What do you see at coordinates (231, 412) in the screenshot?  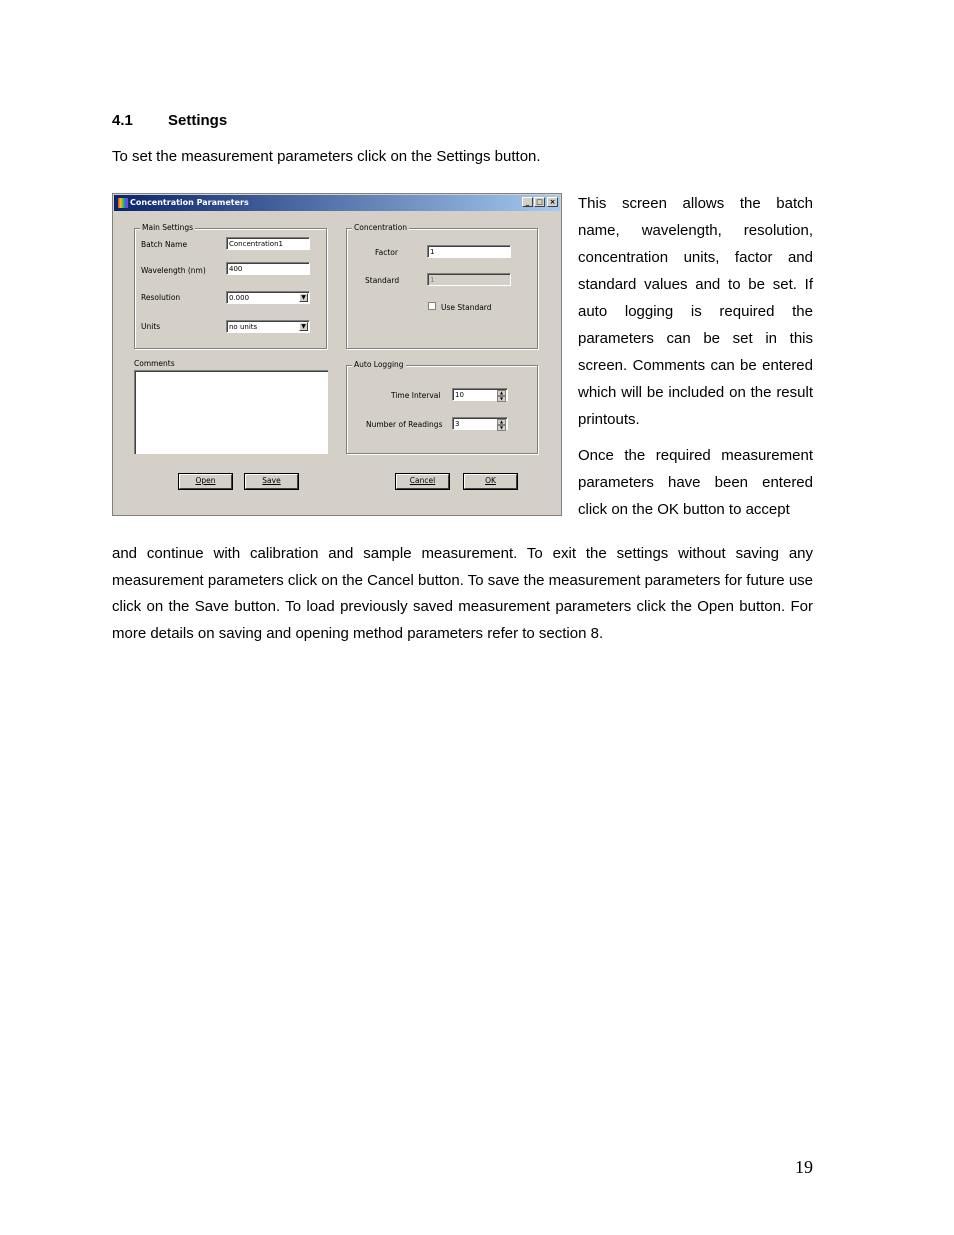 I see `comments-textarea` at bounding box center [231, 412].